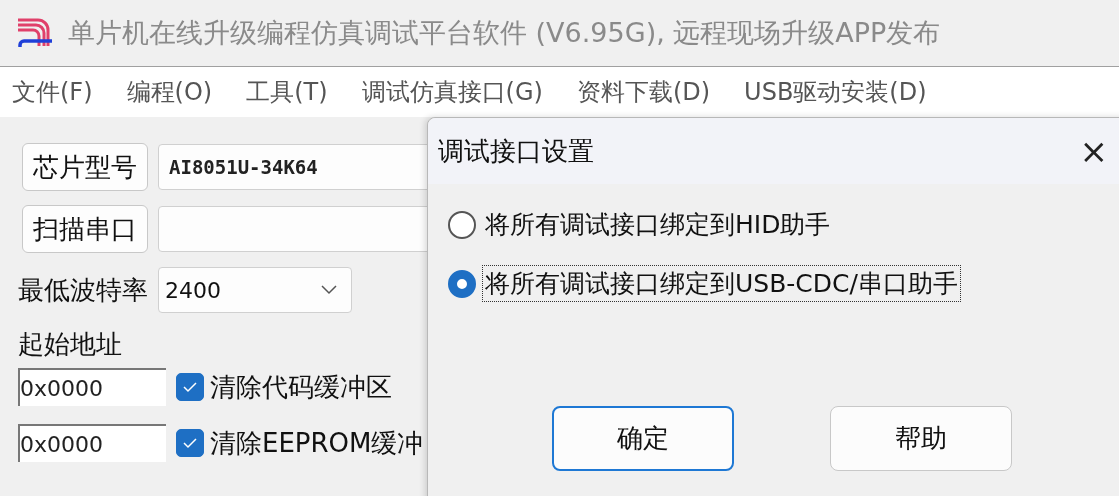 Image resolution: width=1119 pixels, height=496 pixels. Describe the element at coordinates (516, 151) in the screenshot. I see `dialog-title: 调试接口设置` at that location.